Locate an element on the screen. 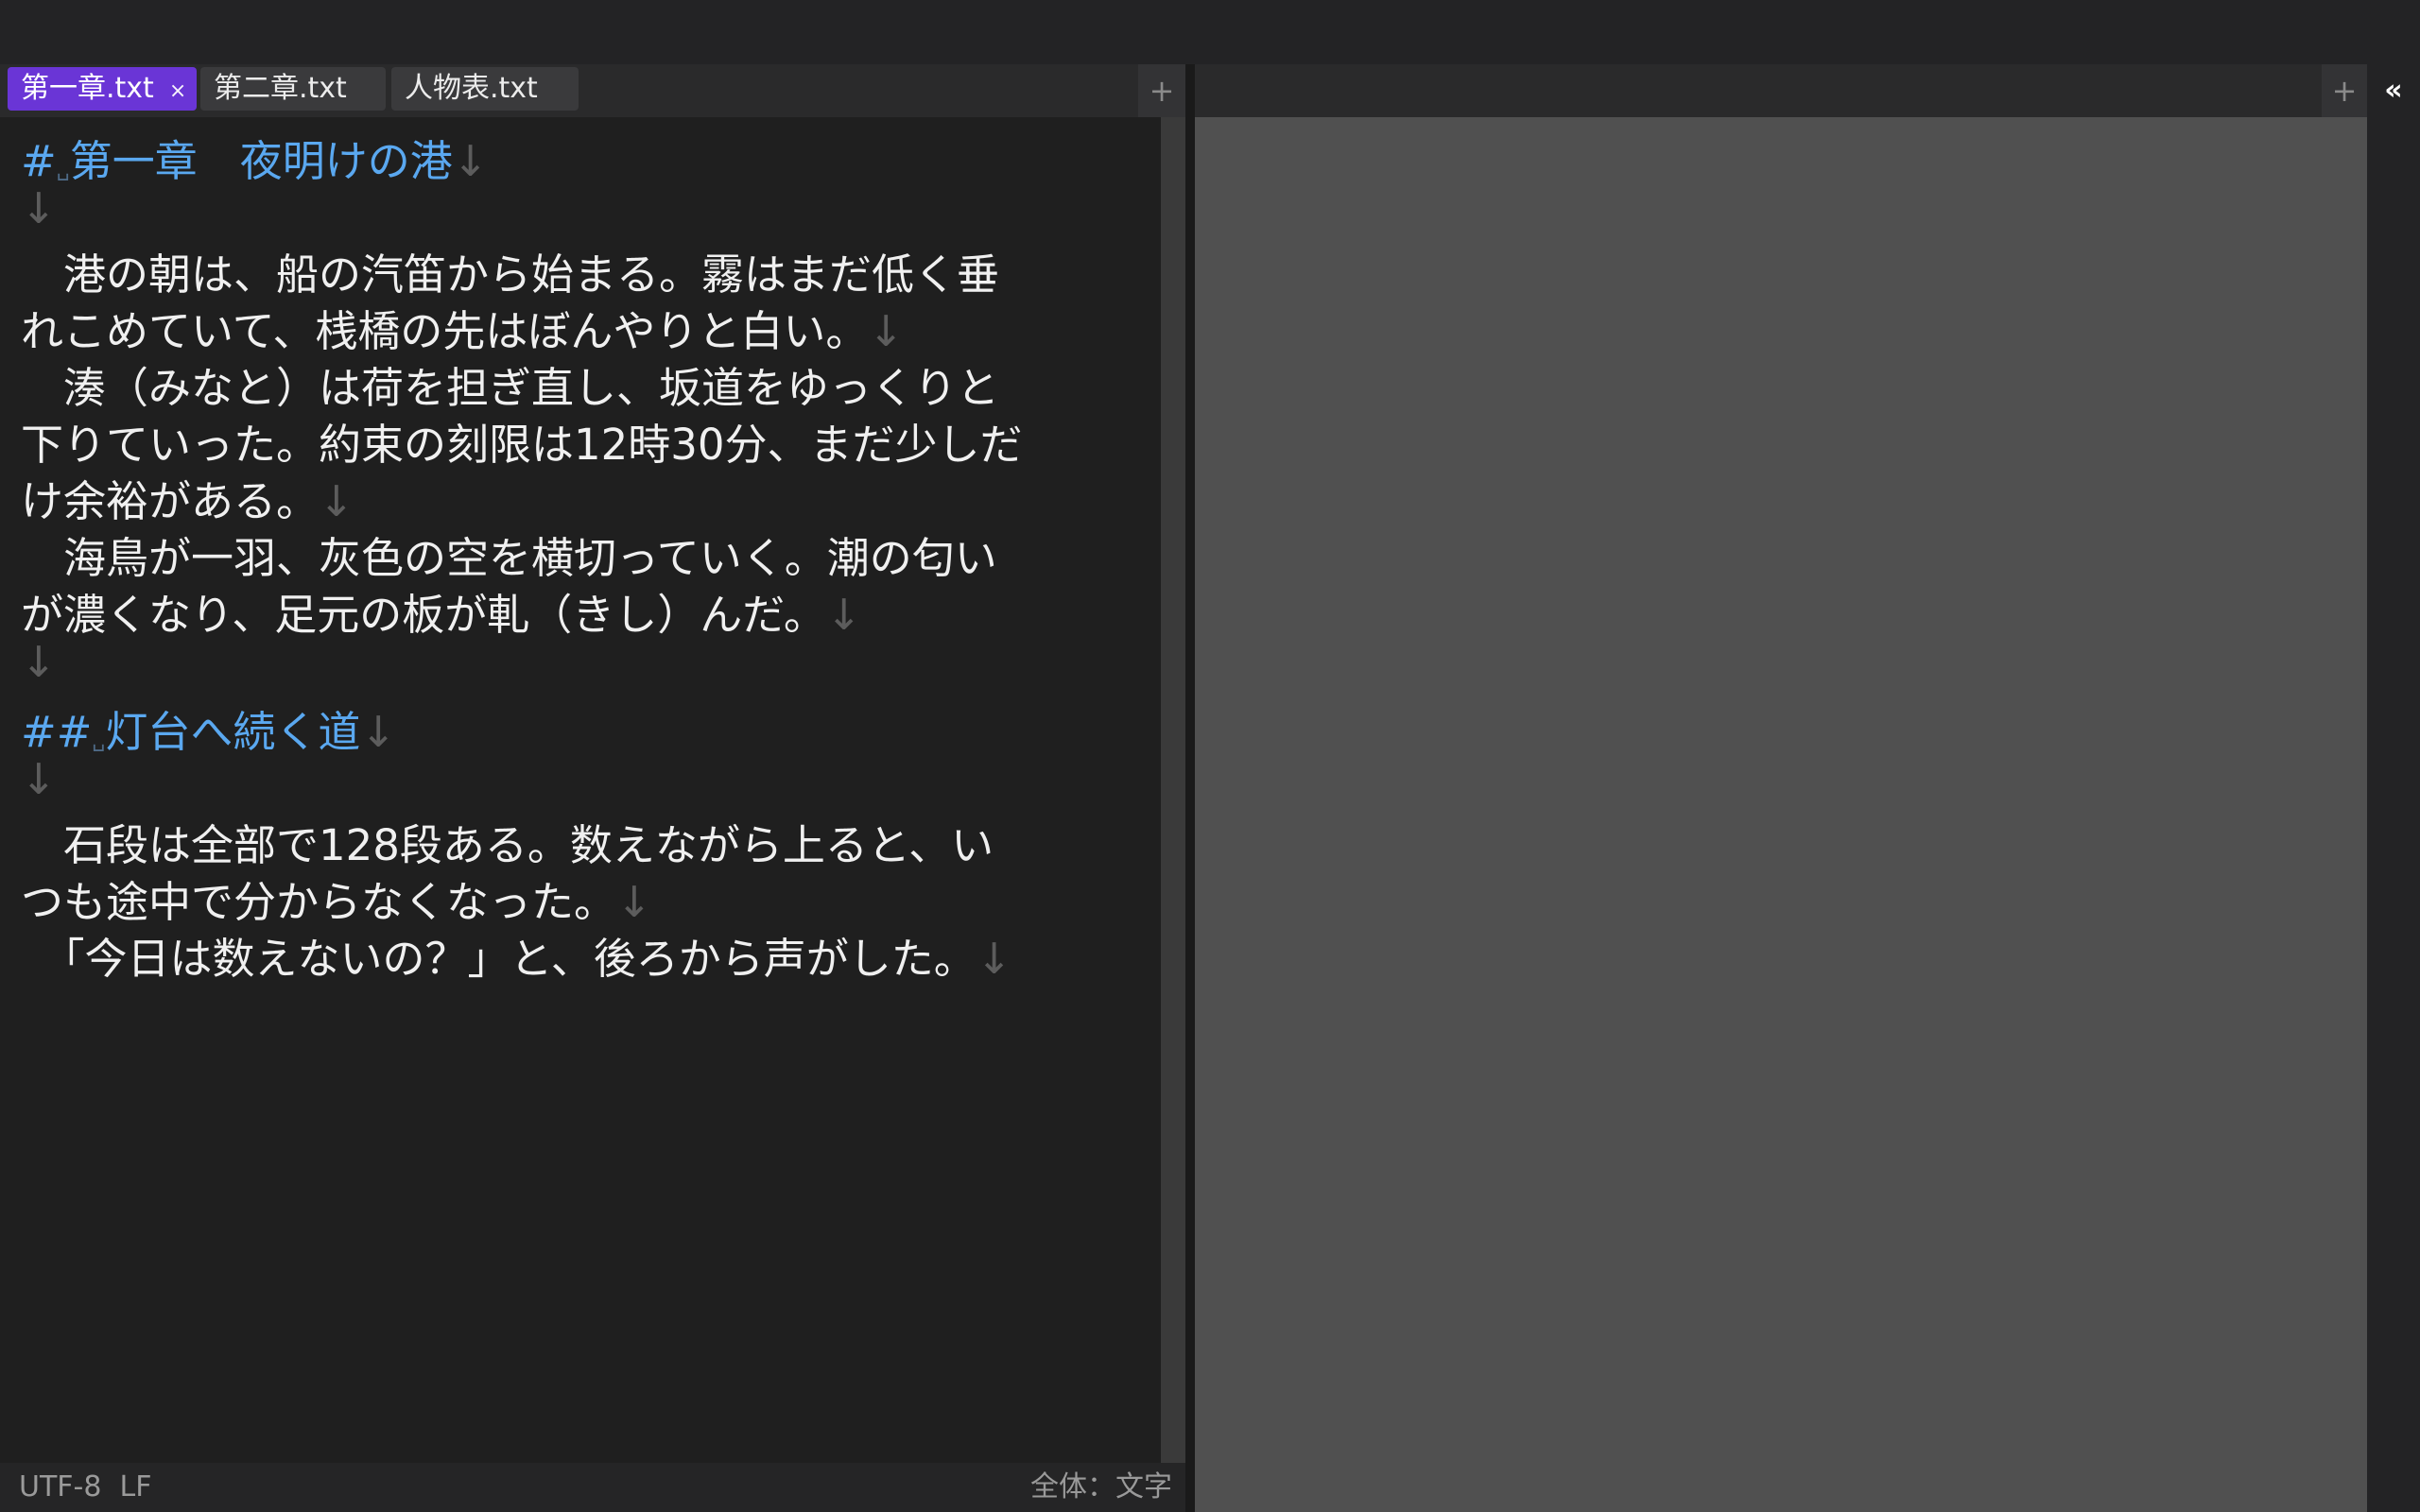 The image size is (2420, 1512). status-bar: UTF-8 LF 全体：文字 is located at coordinates (592, 1487).